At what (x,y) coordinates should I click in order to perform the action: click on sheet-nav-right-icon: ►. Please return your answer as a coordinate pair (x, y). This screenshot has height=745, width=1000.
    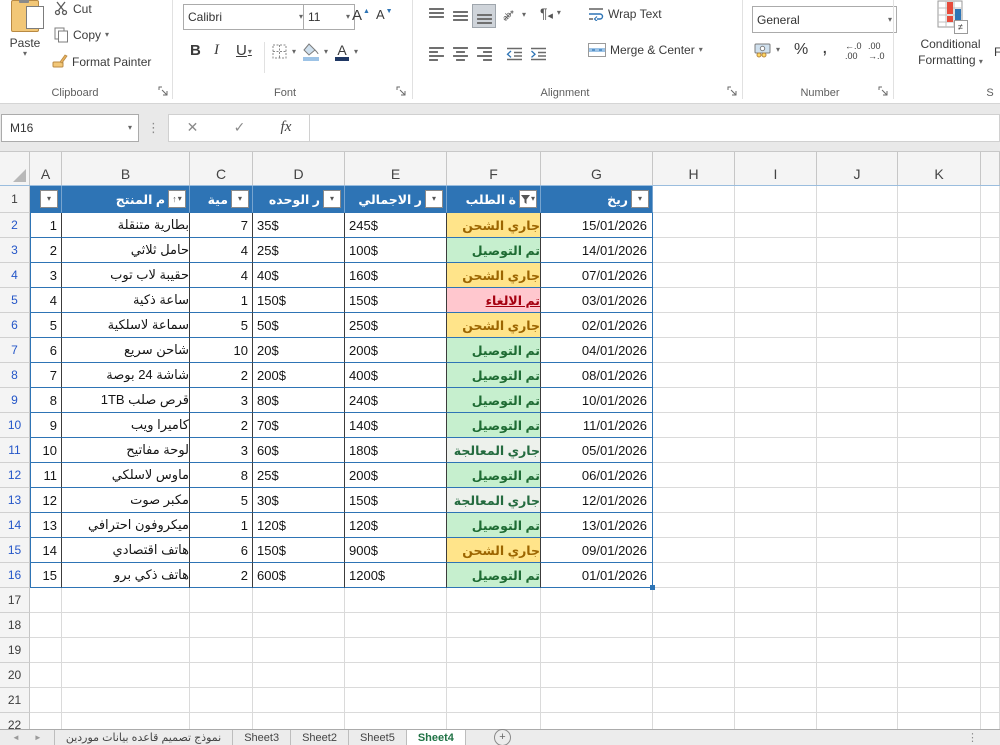
    Looking at the image, I should click on (38, 737).